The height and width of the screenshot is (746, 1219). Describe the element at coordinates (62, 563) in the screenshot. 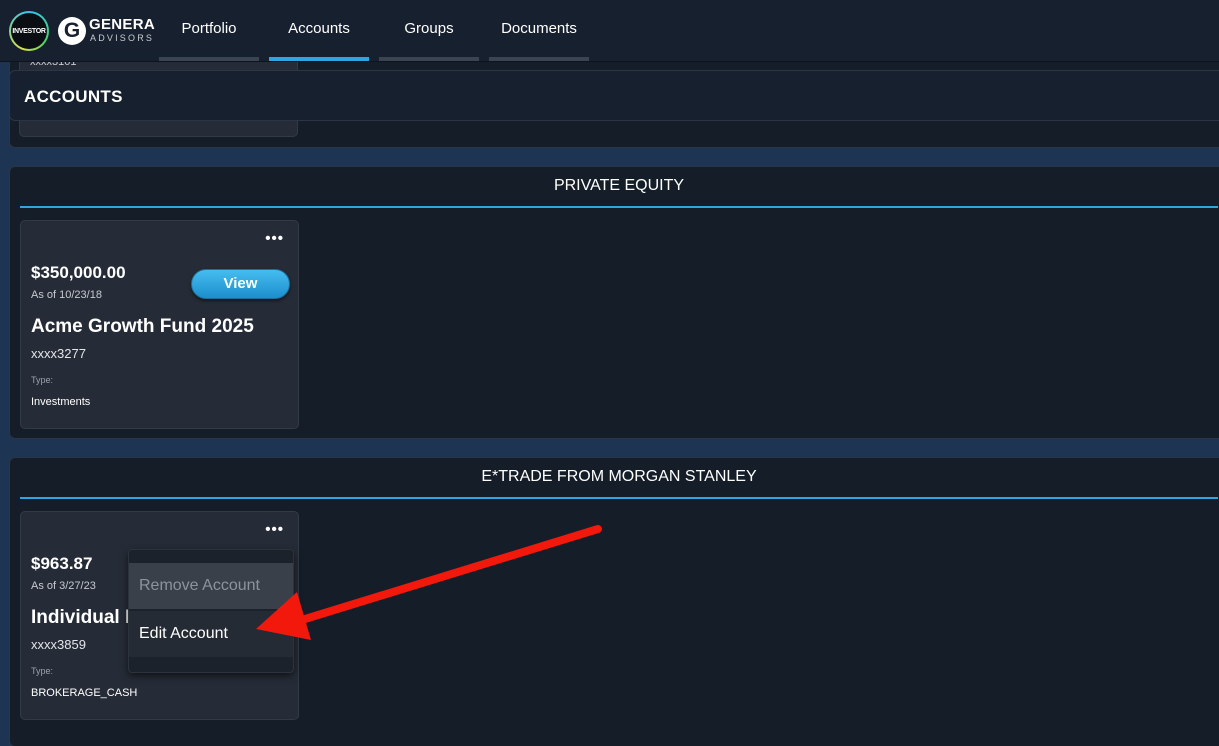

I see `account-balance: $963.87` at that location.